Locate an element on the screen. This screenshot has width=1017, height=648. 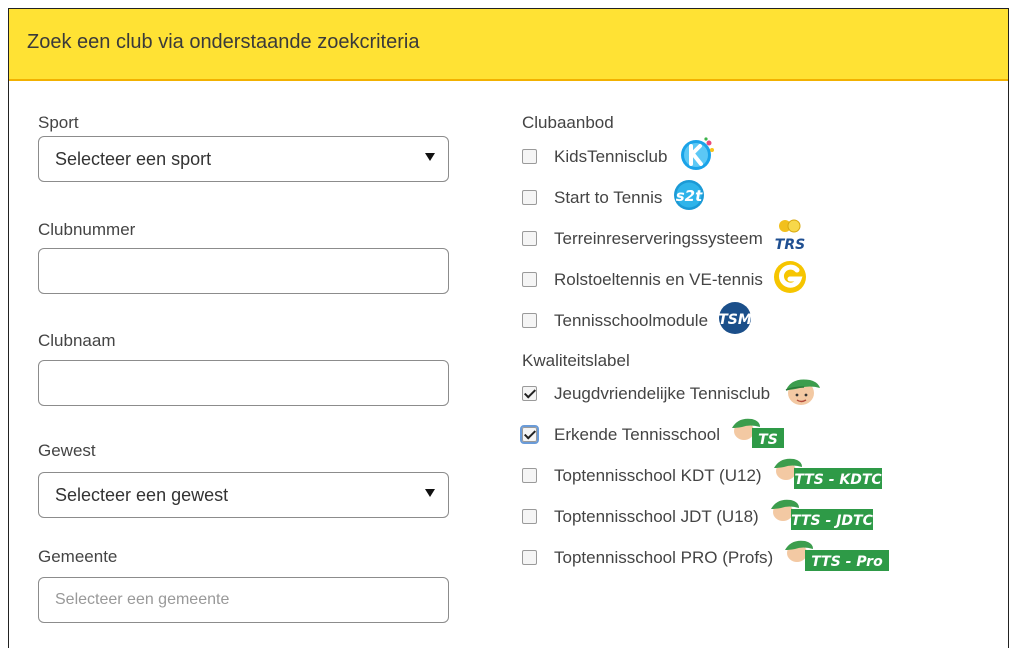
trs-icon: TRS is located at coordinates (791, 238).